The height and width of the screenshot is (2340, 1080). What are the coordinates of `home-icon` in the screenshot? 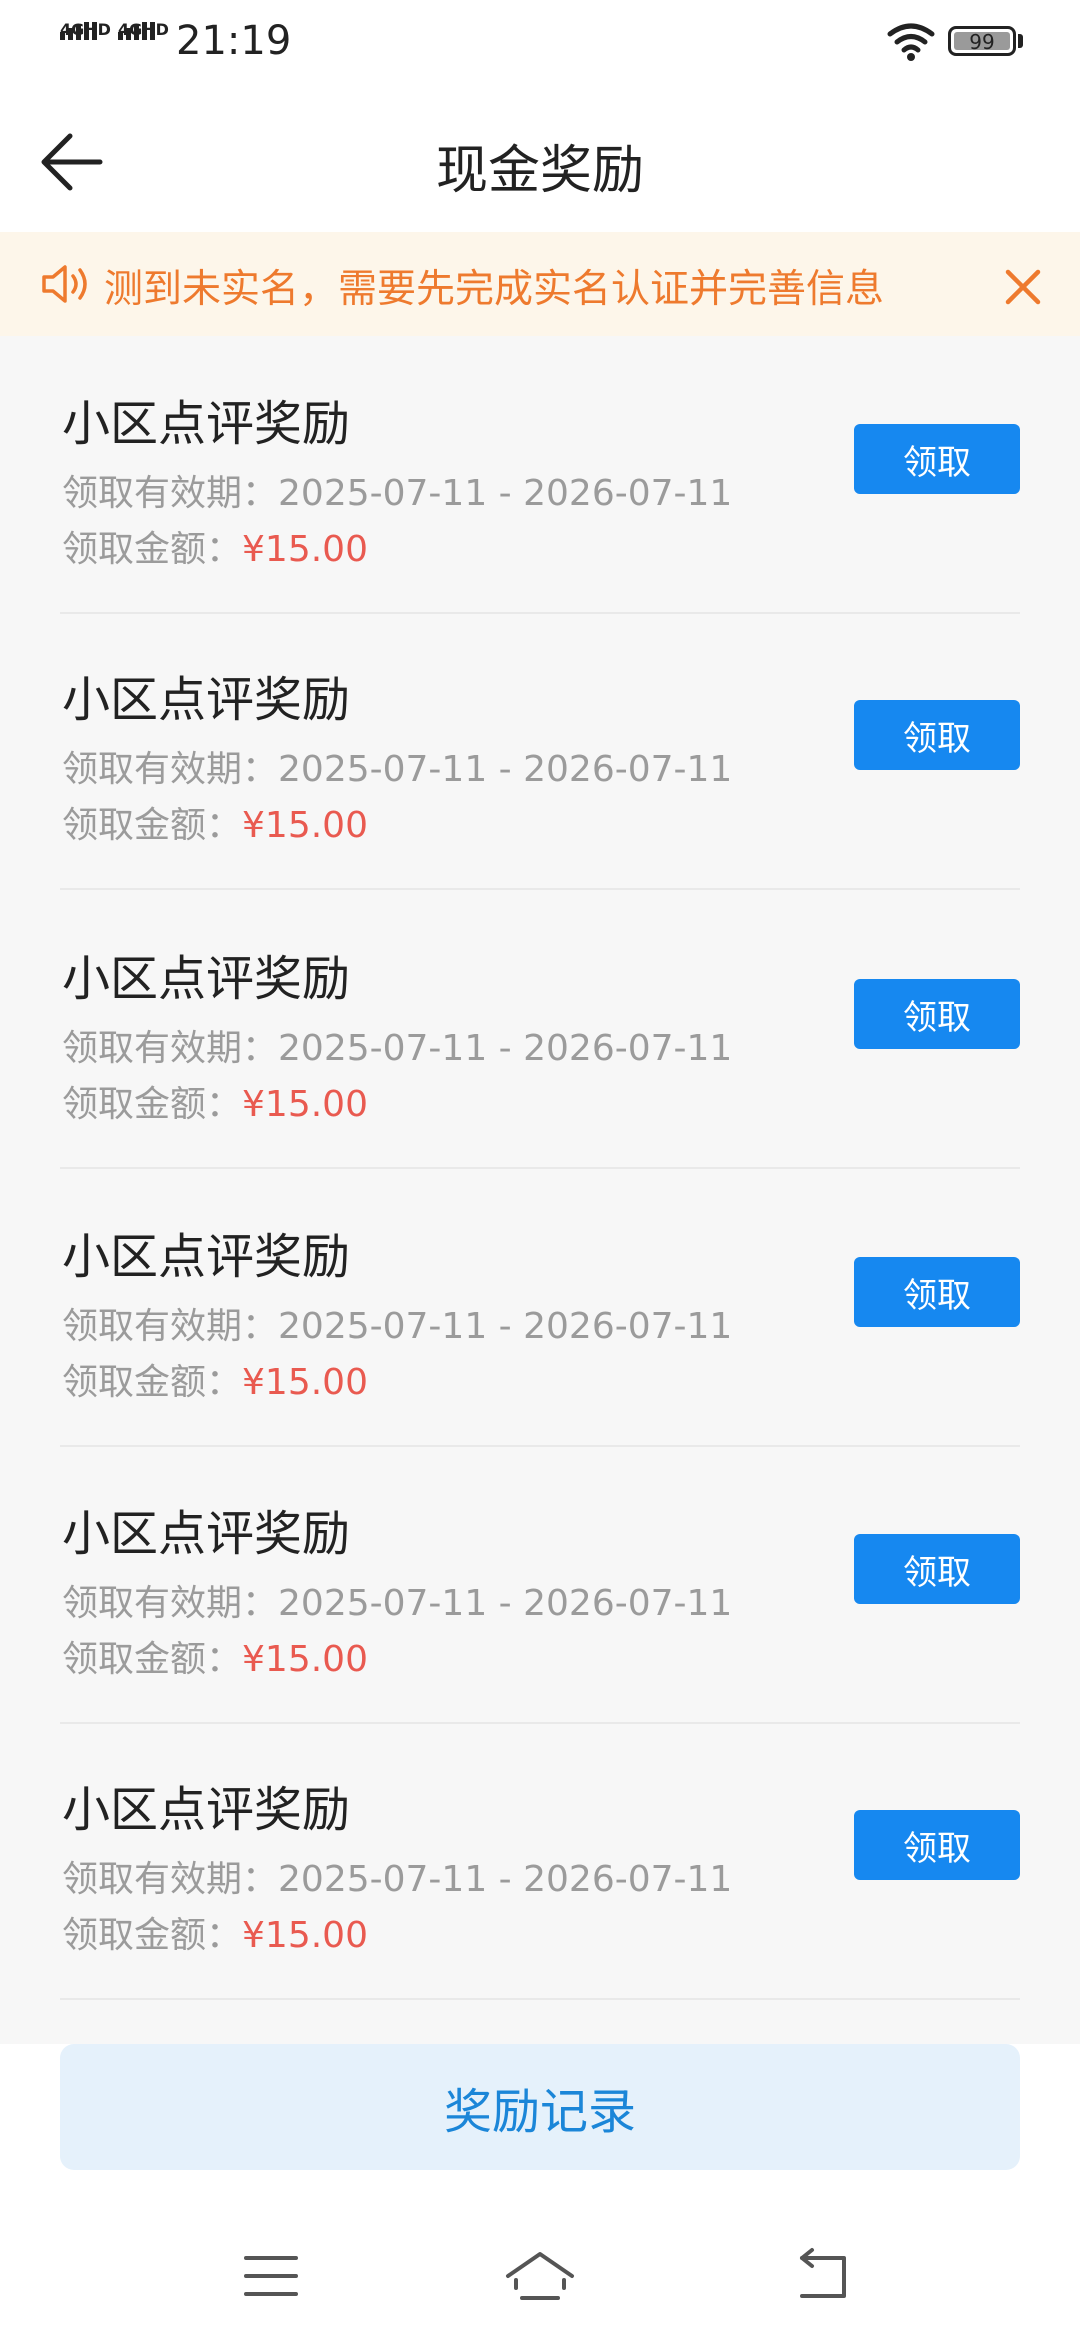 It's located at (540, 2276).